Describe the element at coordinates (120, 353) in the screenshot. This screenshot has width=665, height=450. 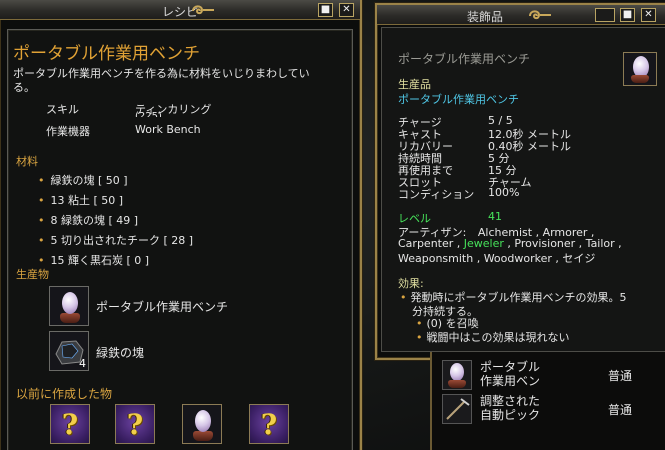
I see `product-name: 緑鉄の塊` at that location.